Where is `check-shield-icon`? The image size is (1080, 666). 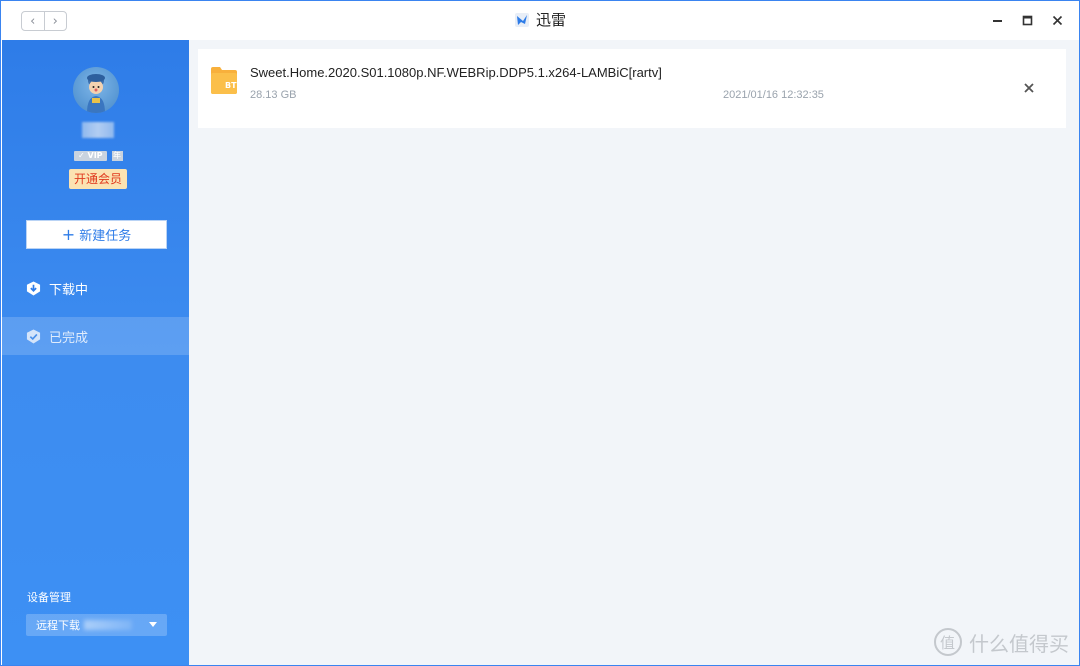
check-shield-icon is located at coordinates (33, 336).